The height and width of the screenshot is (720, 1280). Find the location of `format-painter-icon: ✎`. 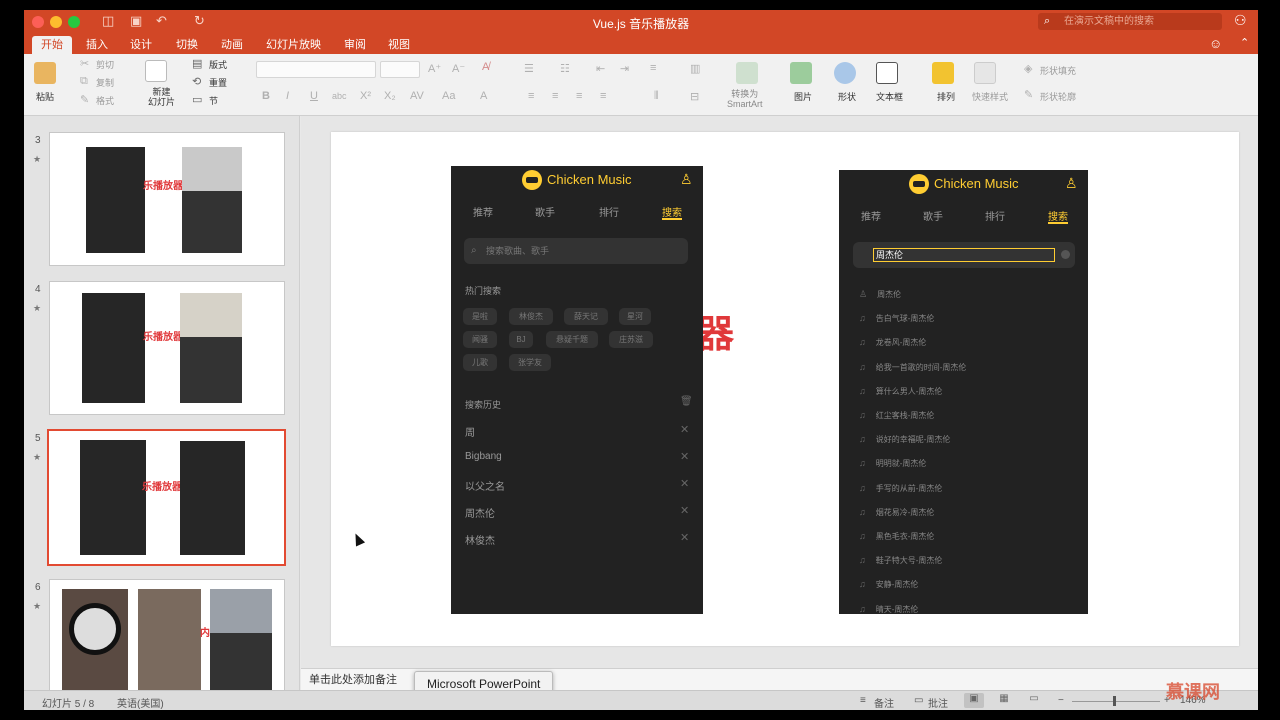

format-painter-icon: ✎ is located at coordinates (84, 99).